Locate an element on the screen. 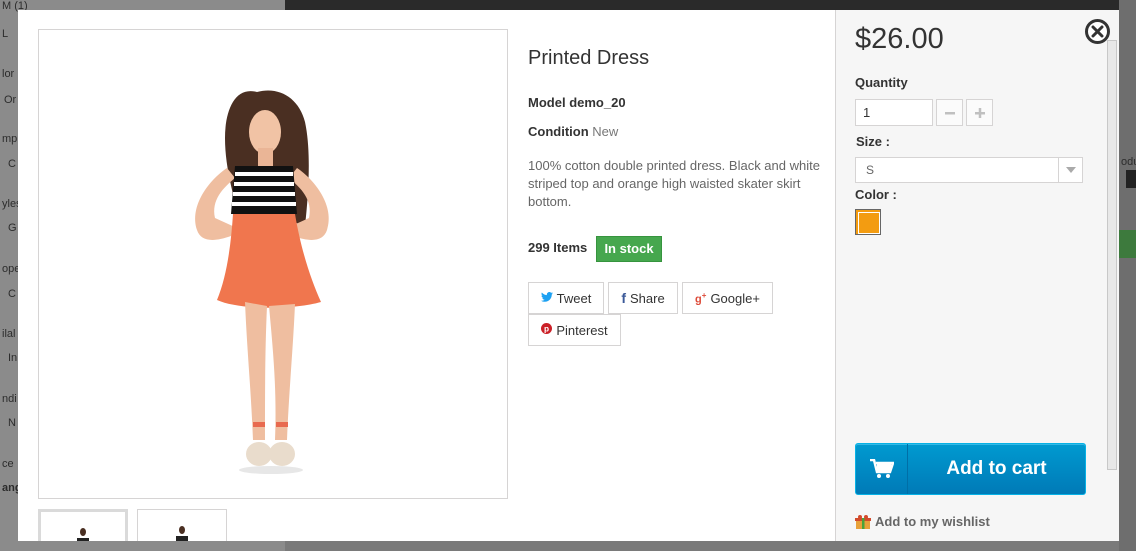 This screenshot has width=1136, height=551. google-plus-button: g+ Google+ is located at coordinates (727, 298).